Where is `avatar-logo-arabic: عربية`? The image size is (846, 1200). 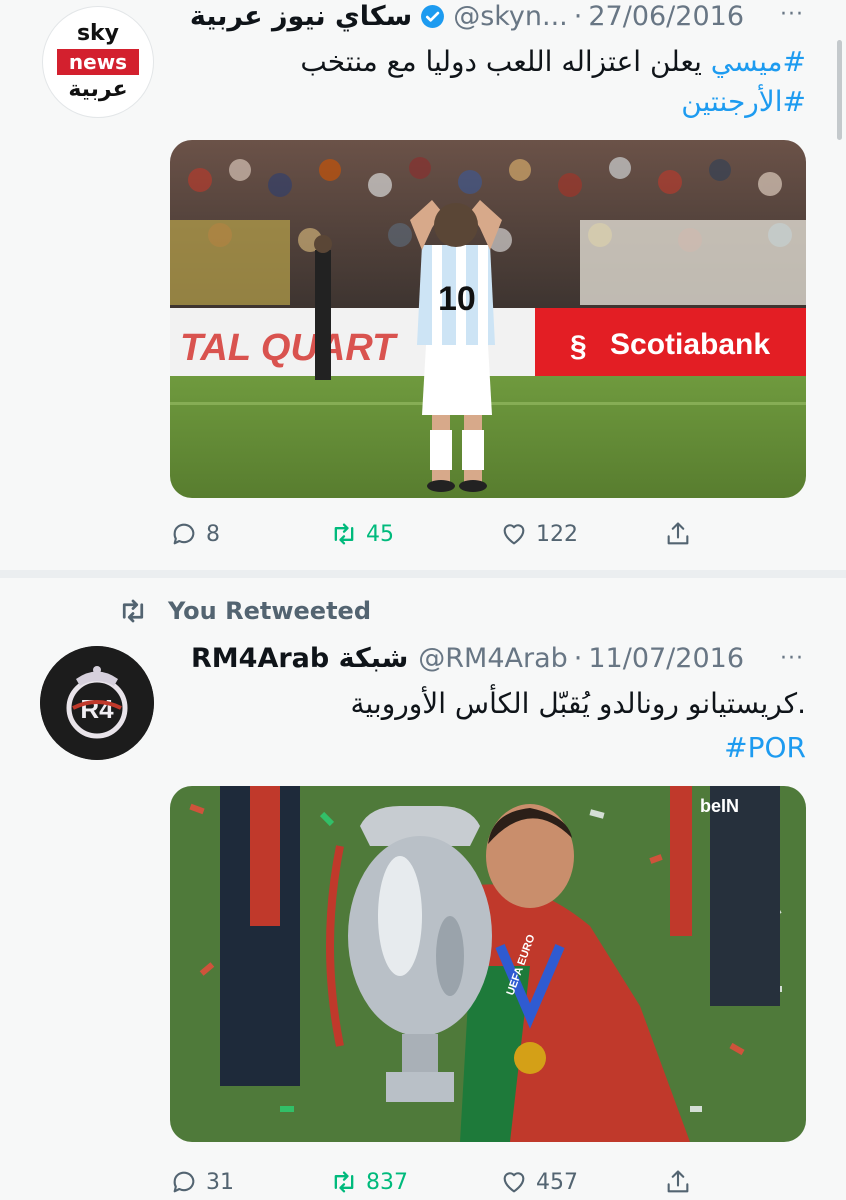
avatar-logo-arabic: عربية is located at coordinates (98, 89).